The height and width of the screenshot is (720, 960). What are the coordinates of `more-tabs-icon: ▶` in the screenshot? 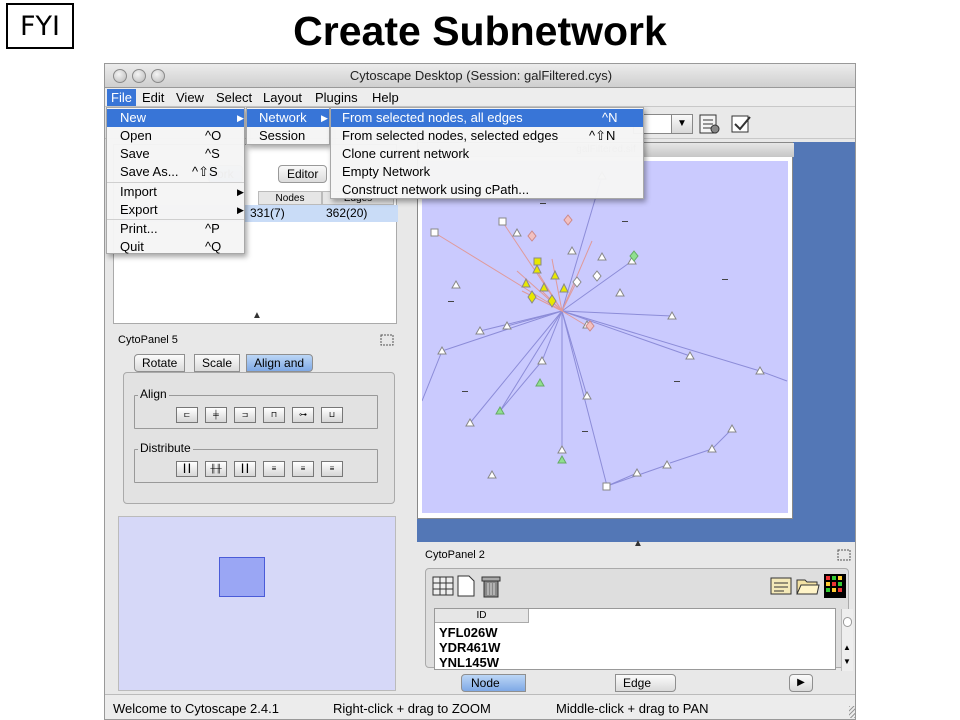 It's located at (801, 683).